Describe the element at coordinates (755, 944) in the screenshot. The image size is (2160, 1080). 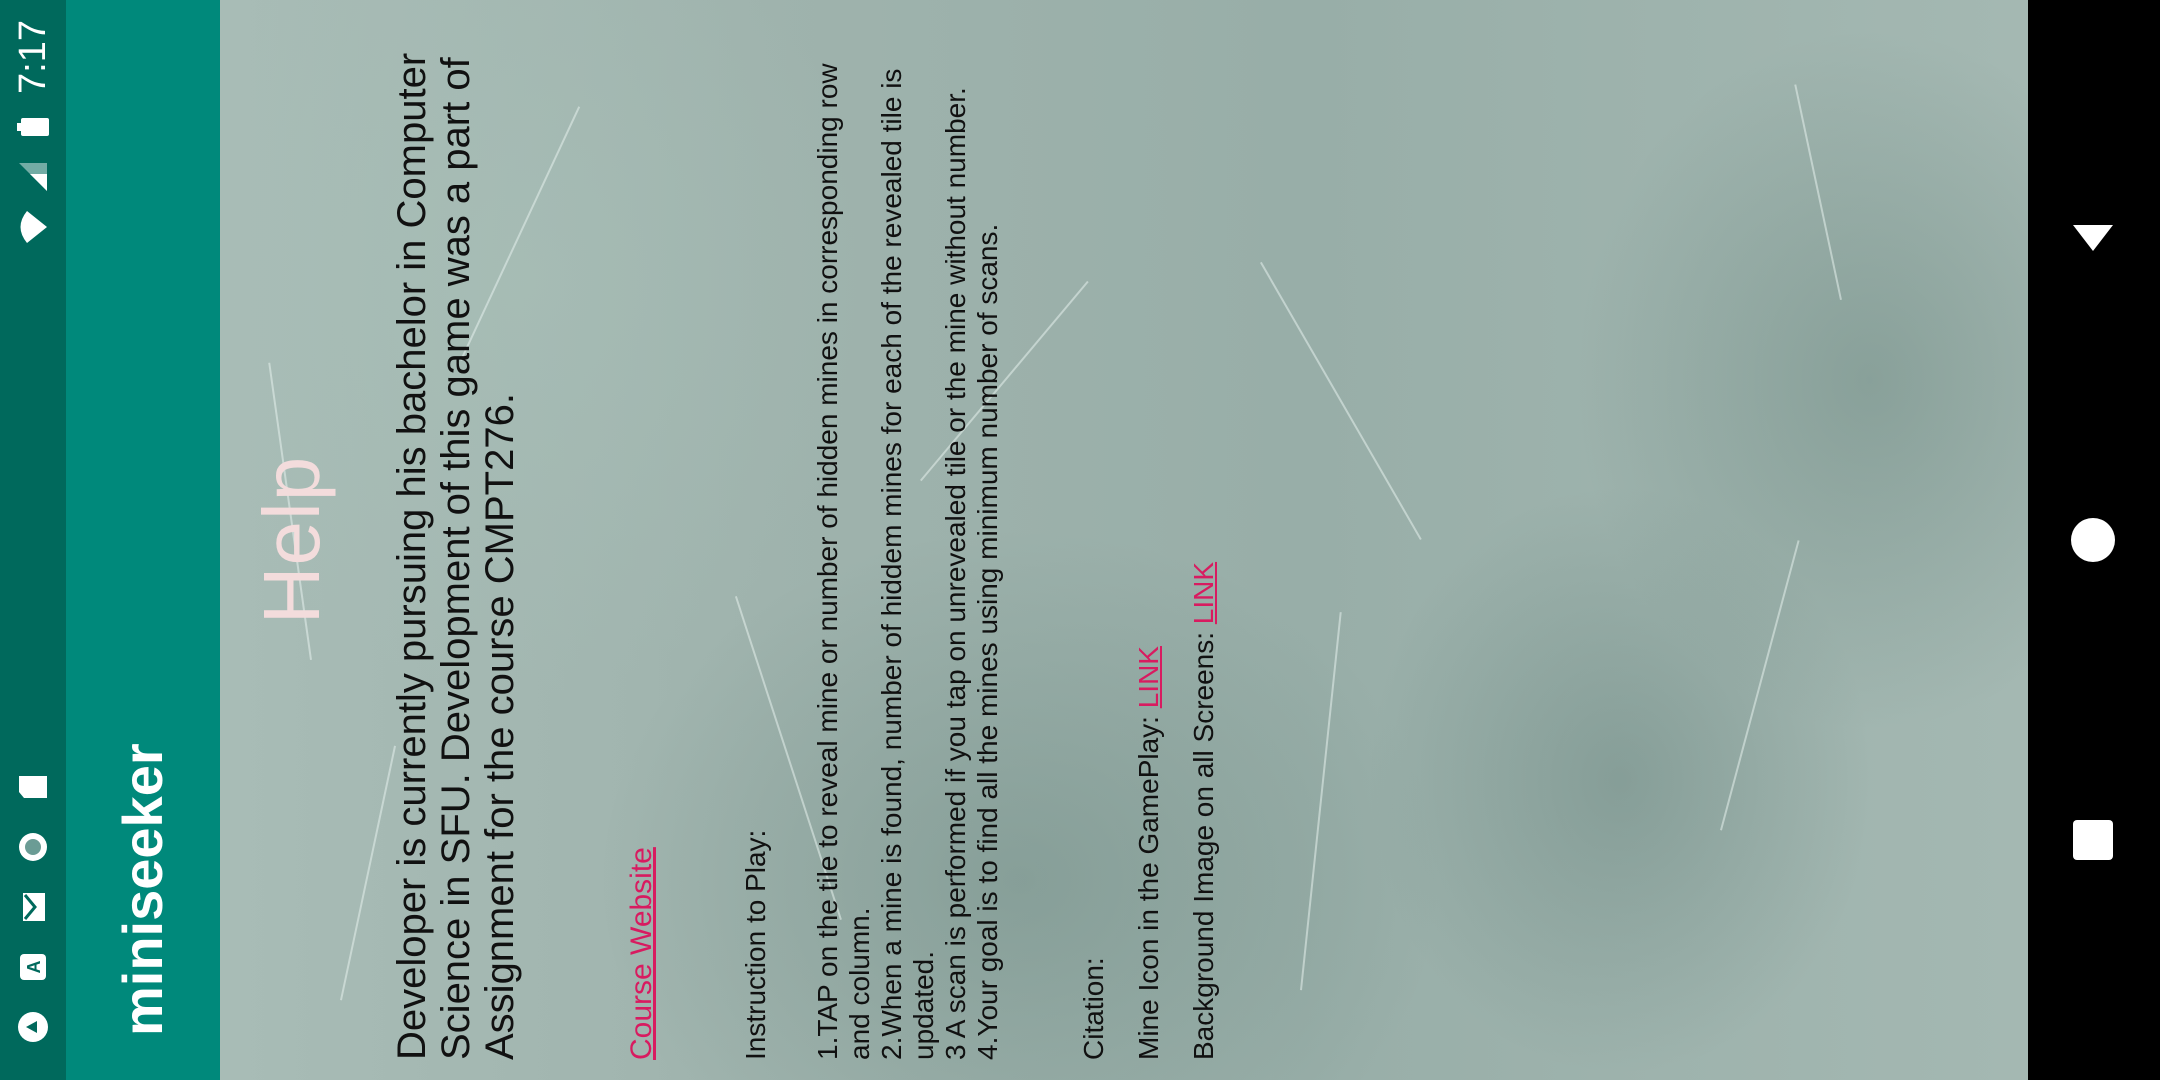
I see `instructions-heading: Instruction to Play:` at that location.